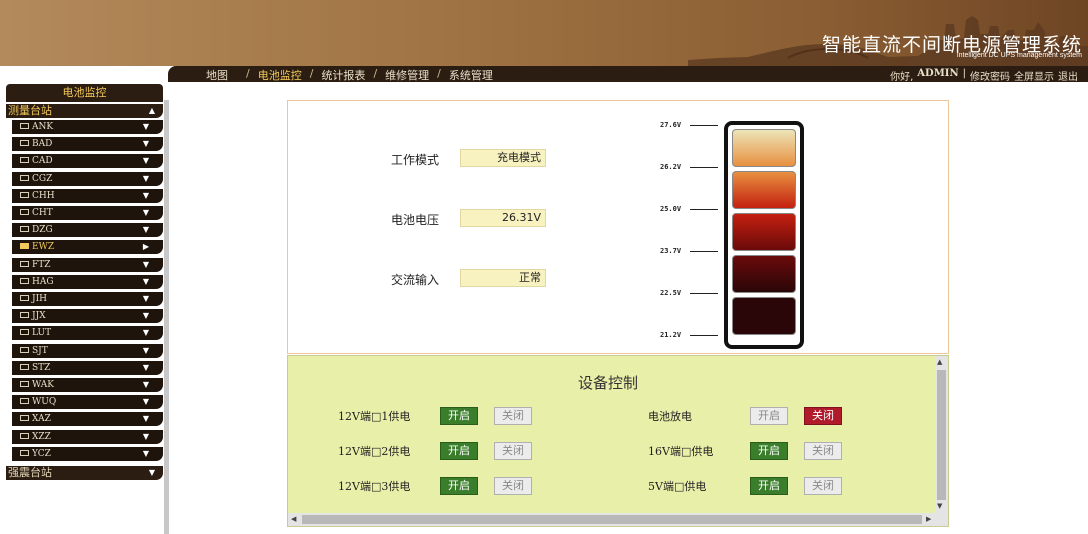 This screenshot has width=1088, height=534. I want to click on station-item: BAD ▼, so click(87, 144).